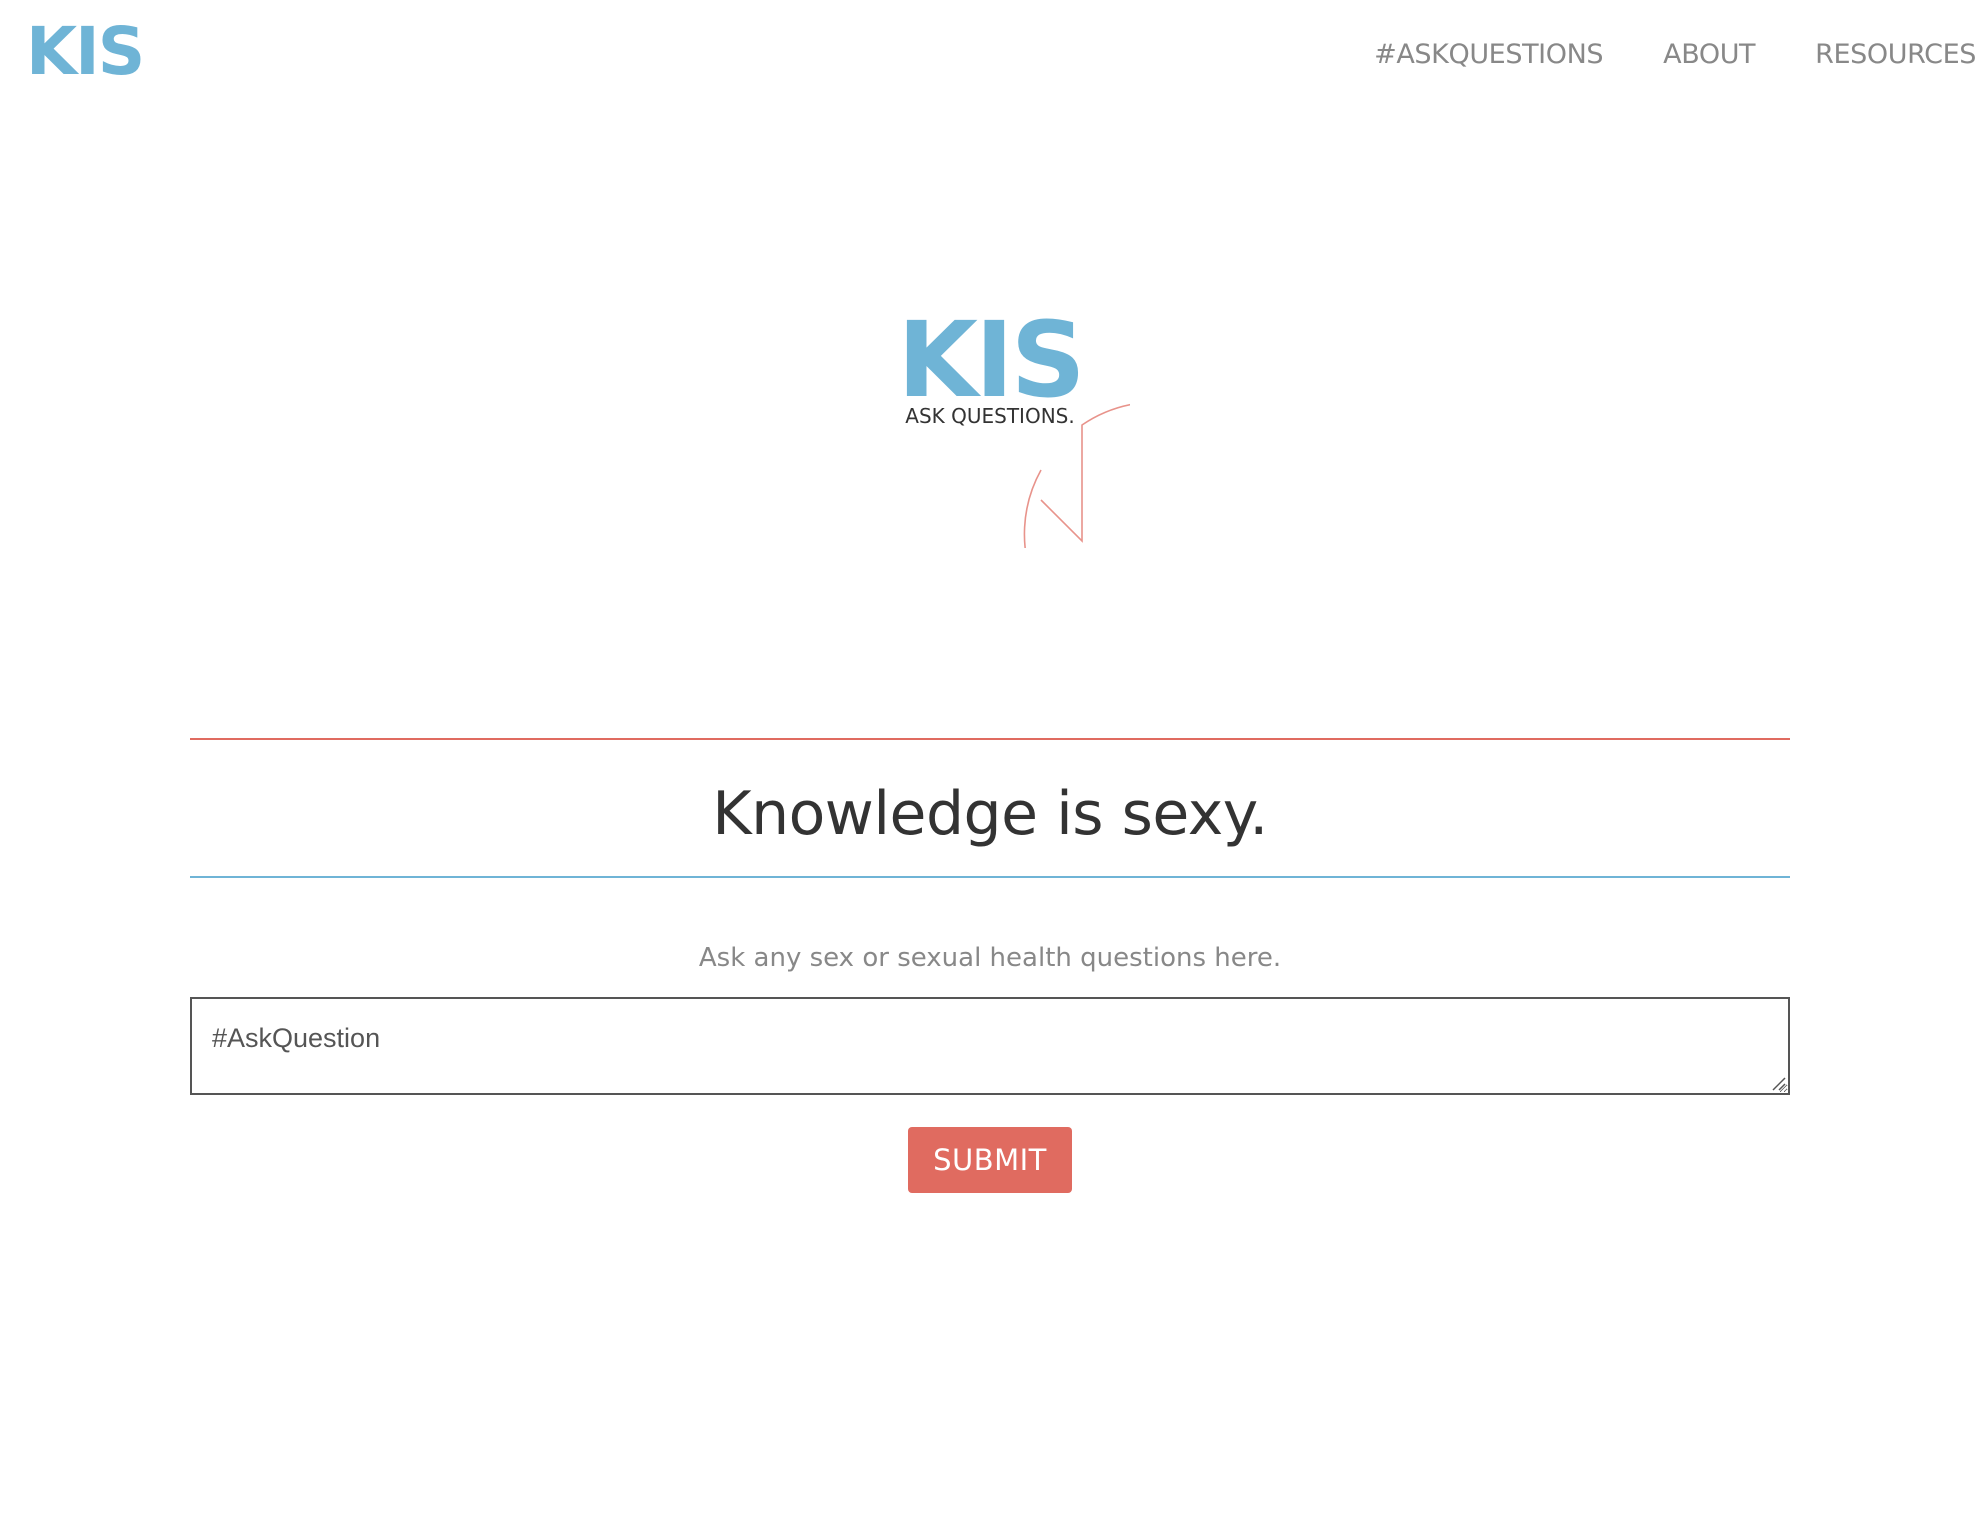 This screenshot has width=1976, height=1520. I want to click on badge-tagline: ASK QUESTIONS., so click(990, 416).